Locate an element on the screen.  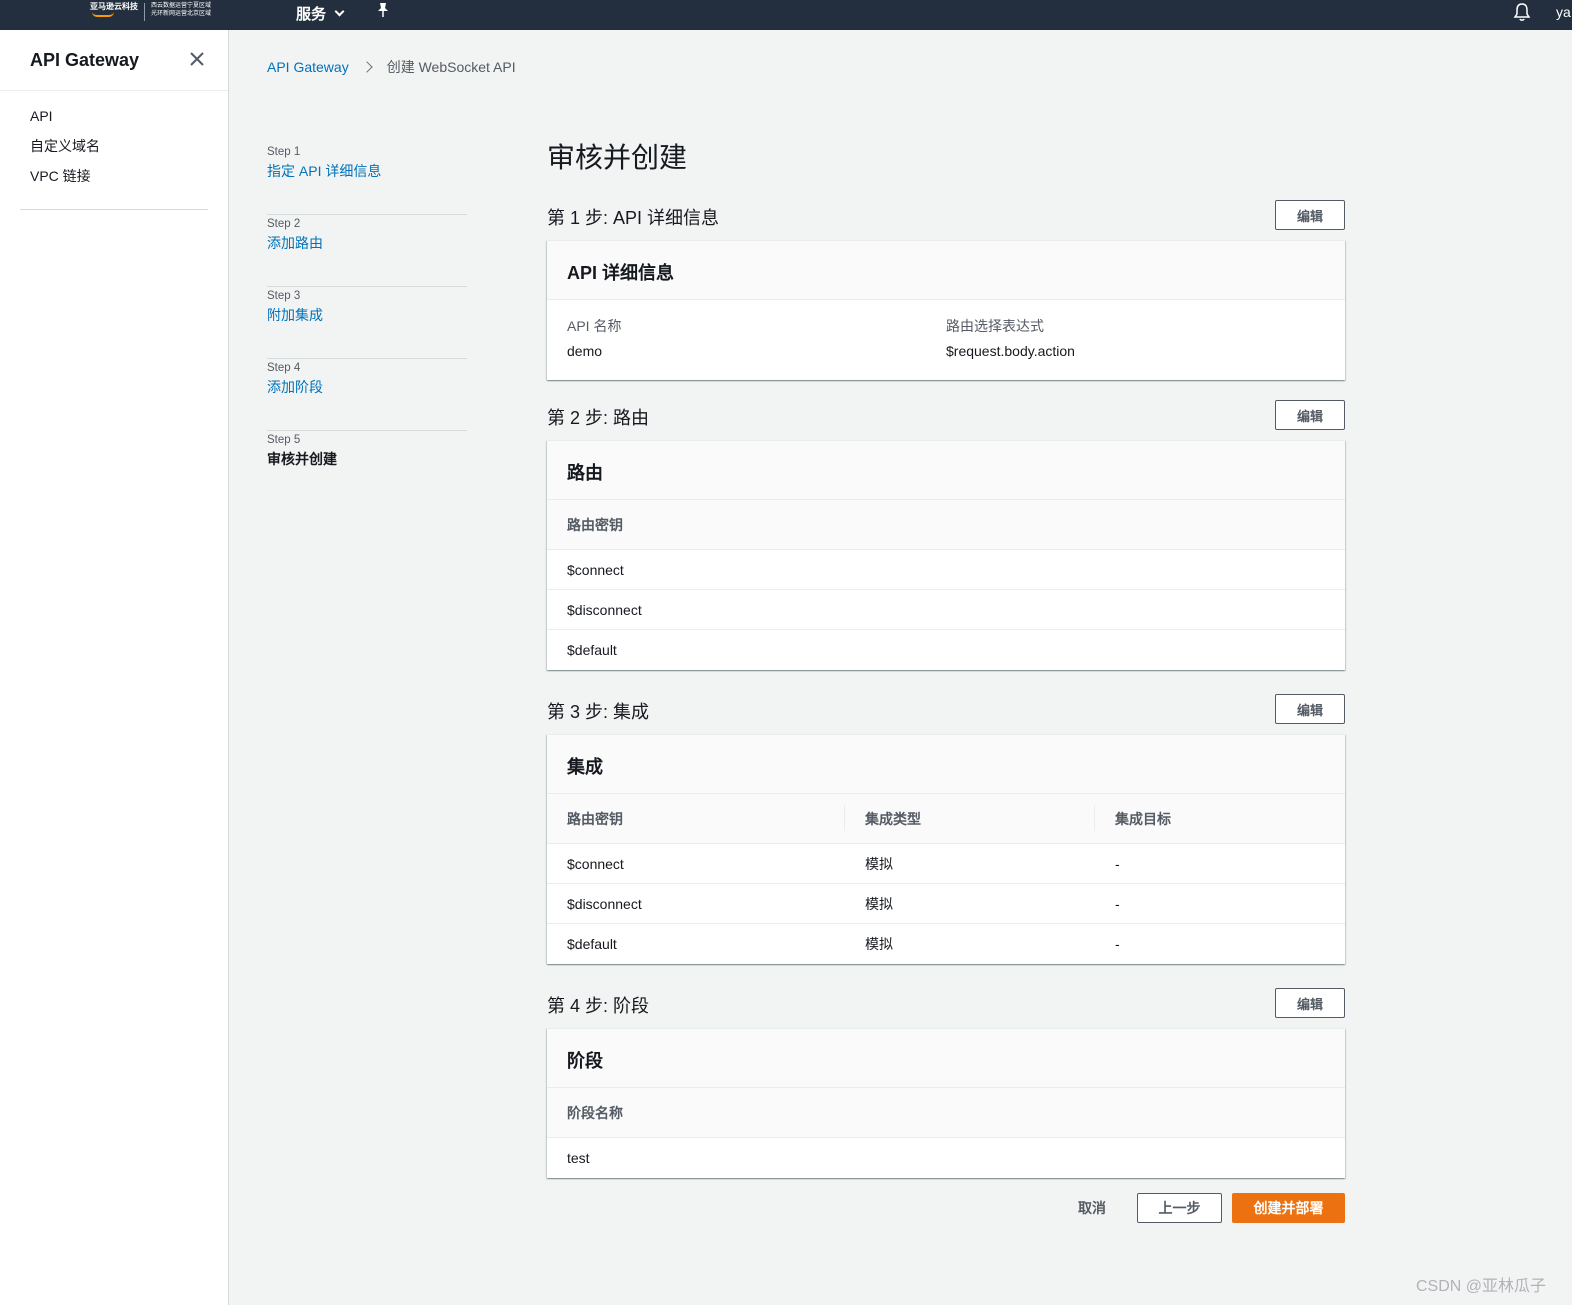
api-details-values: API 名称 demo 路由选择表达式 $request.body.action is located at coordinates (946, 340).